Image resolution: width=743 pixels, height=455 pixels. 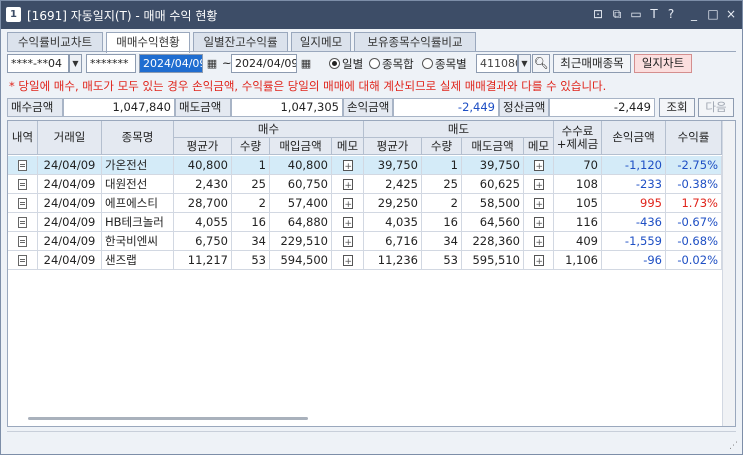 I want to click on close-button: ×, so click(x=731, y=14).